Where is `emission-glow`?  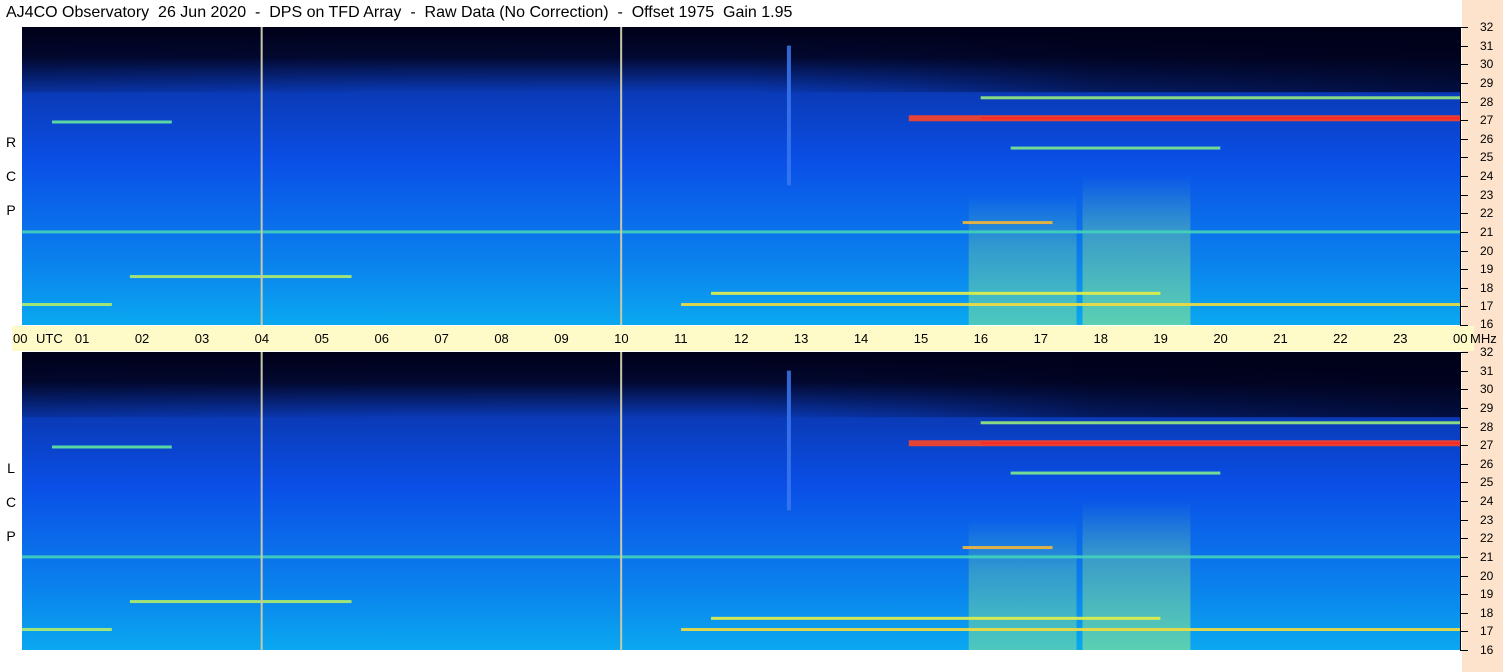
emission-glow is located at coordinates (1136, 575).